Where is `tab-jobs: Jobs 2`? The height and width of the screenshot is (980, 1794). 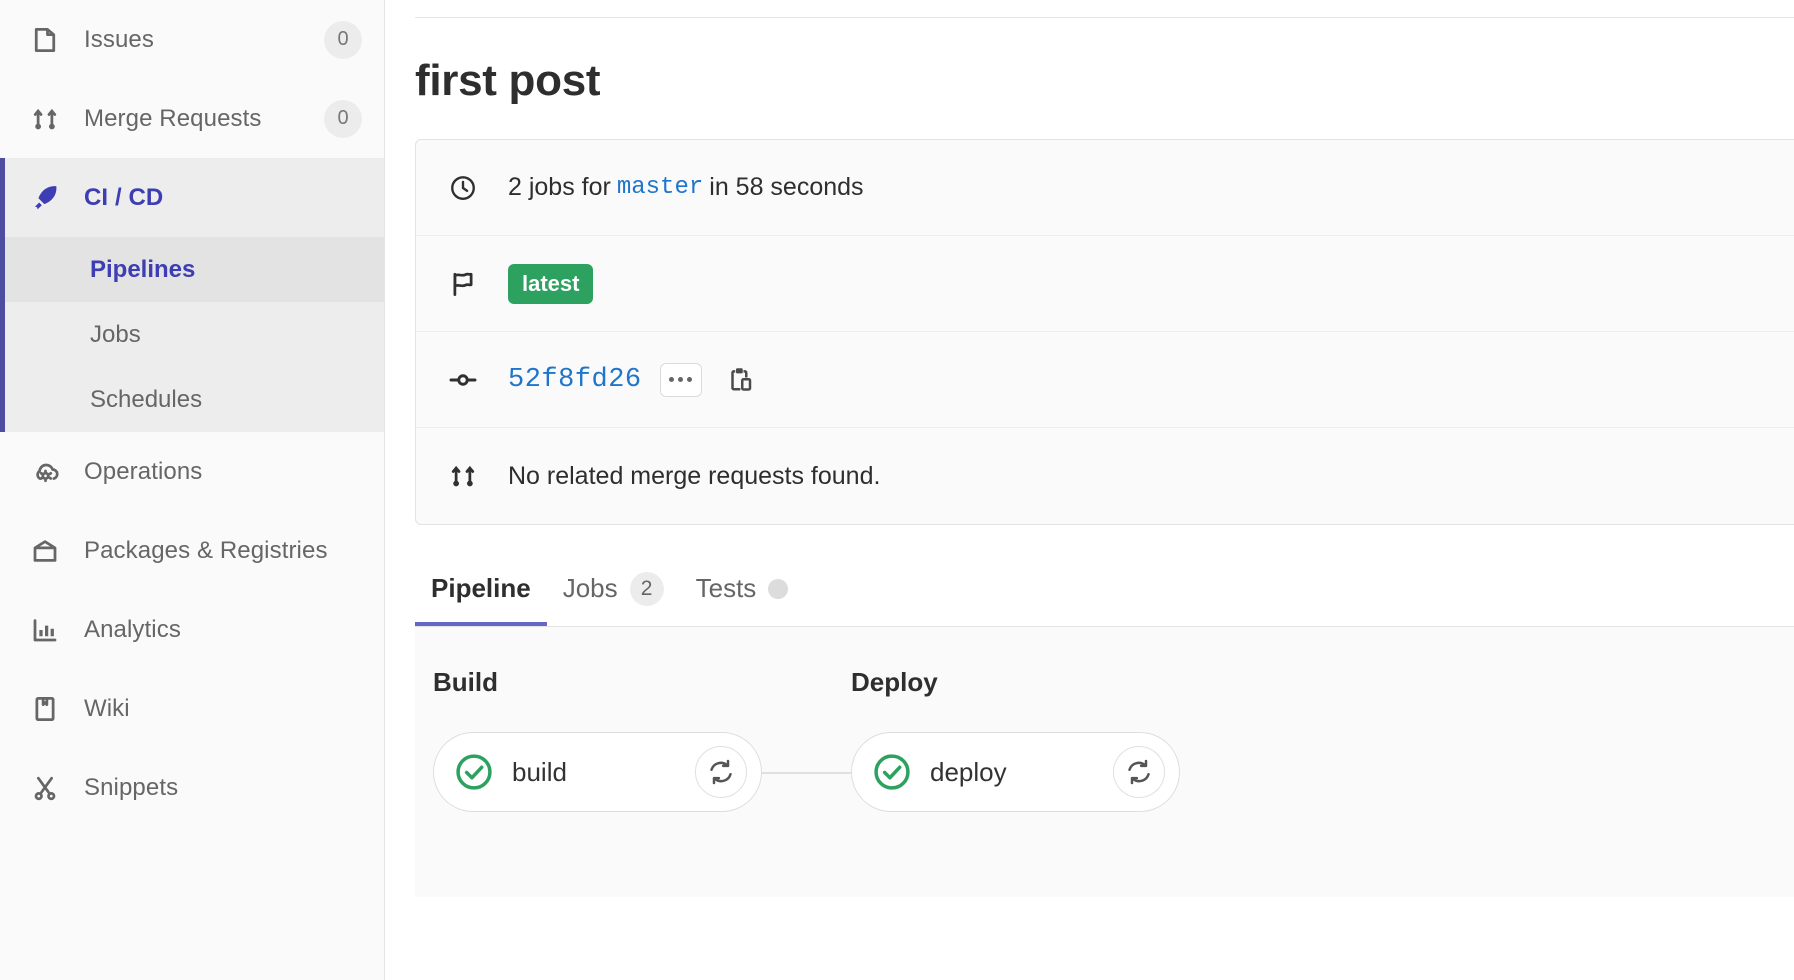 tab-jobs: Jobs 2 is located at coordinates (613, 590).